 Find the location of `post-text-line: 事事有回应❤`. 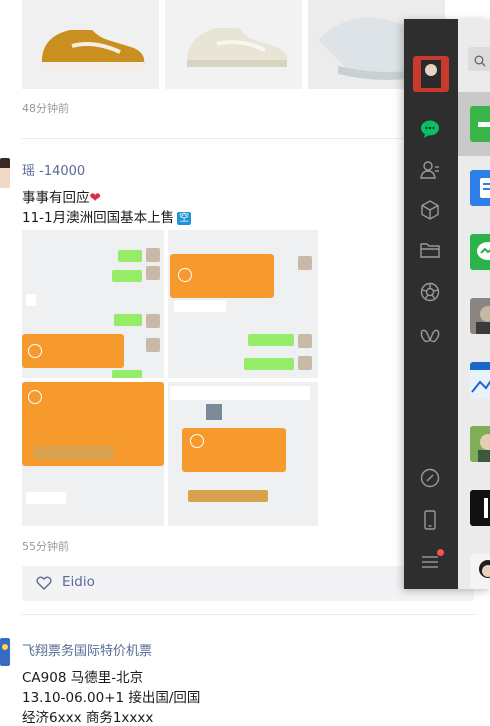

post-text-line: 事事有回应❤ is located at coordinates (61, 196).